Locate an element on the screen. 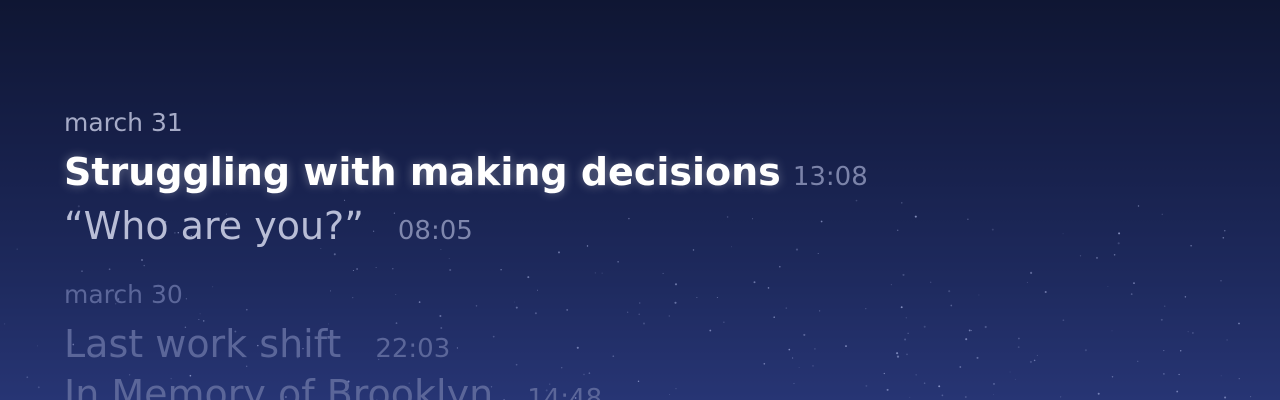 The height and width of the screenshot is (400, 1280). entry-item-last-work-shift: Last work shift 22:03 is located at coordinates (257, 344).